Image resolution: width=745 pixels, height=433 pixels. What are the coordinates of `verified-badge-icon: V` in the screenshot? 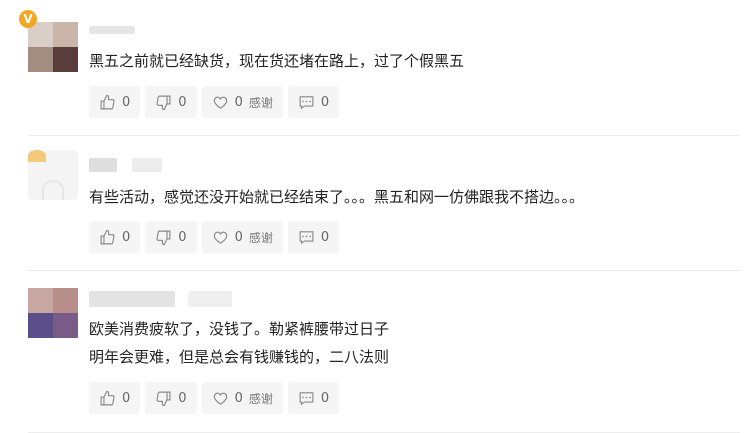 It's located at (28, 19).